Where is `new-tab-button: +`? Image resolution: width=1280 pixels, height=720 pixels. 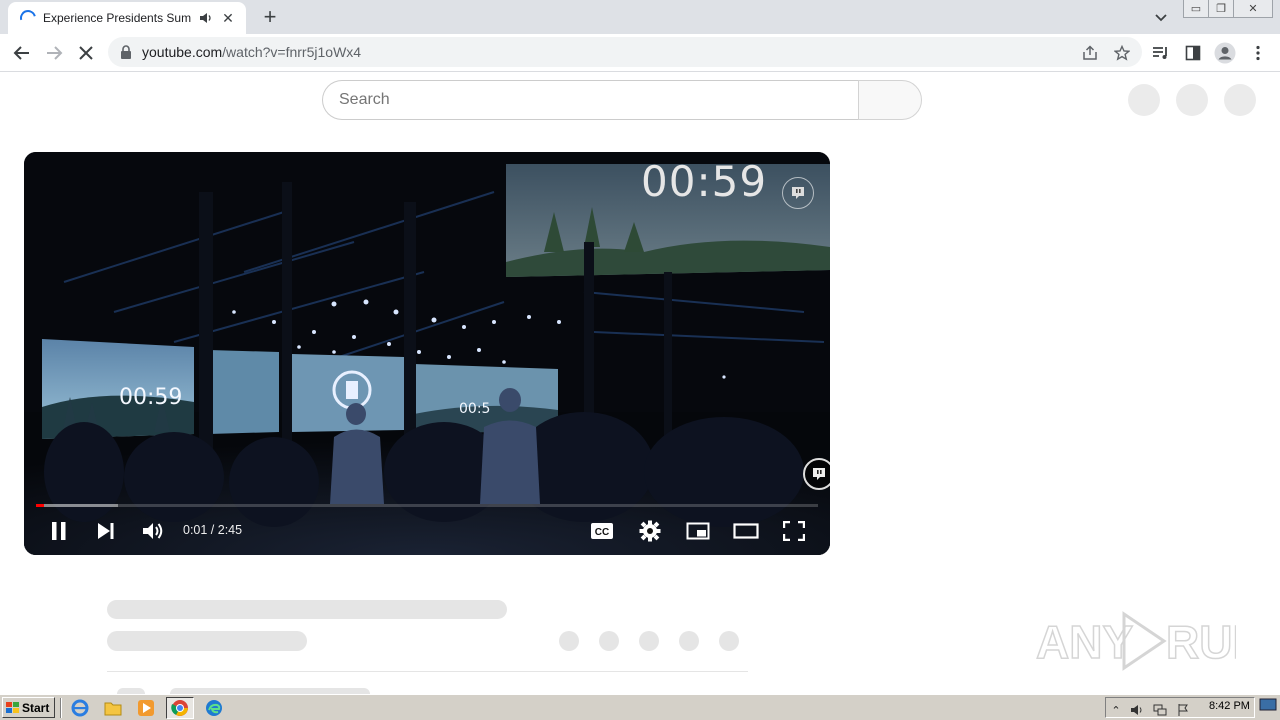
new-tab-button: + is located at coordinates (270, 18).